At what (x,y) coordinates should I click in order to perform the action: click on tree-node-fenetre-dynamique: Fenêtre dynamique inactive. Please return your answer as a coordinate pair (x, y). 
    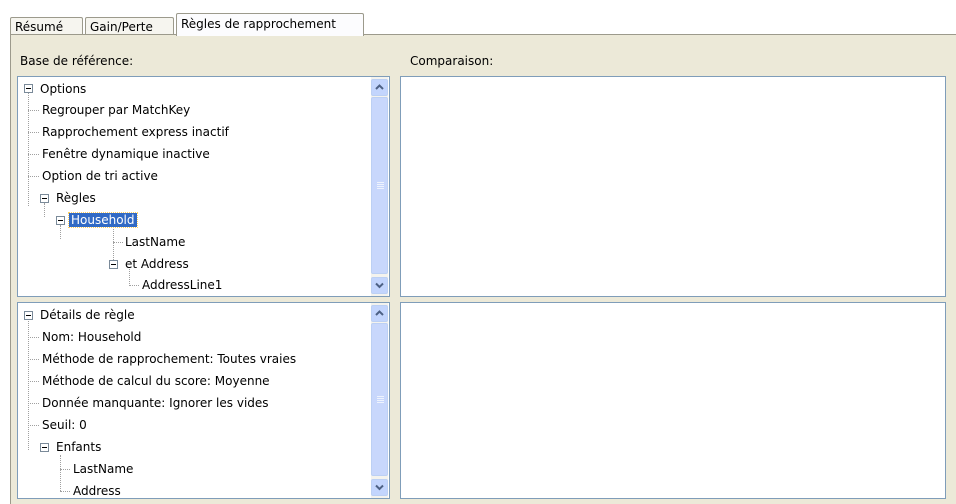
    Looking at the image, I should click on (126, 154).